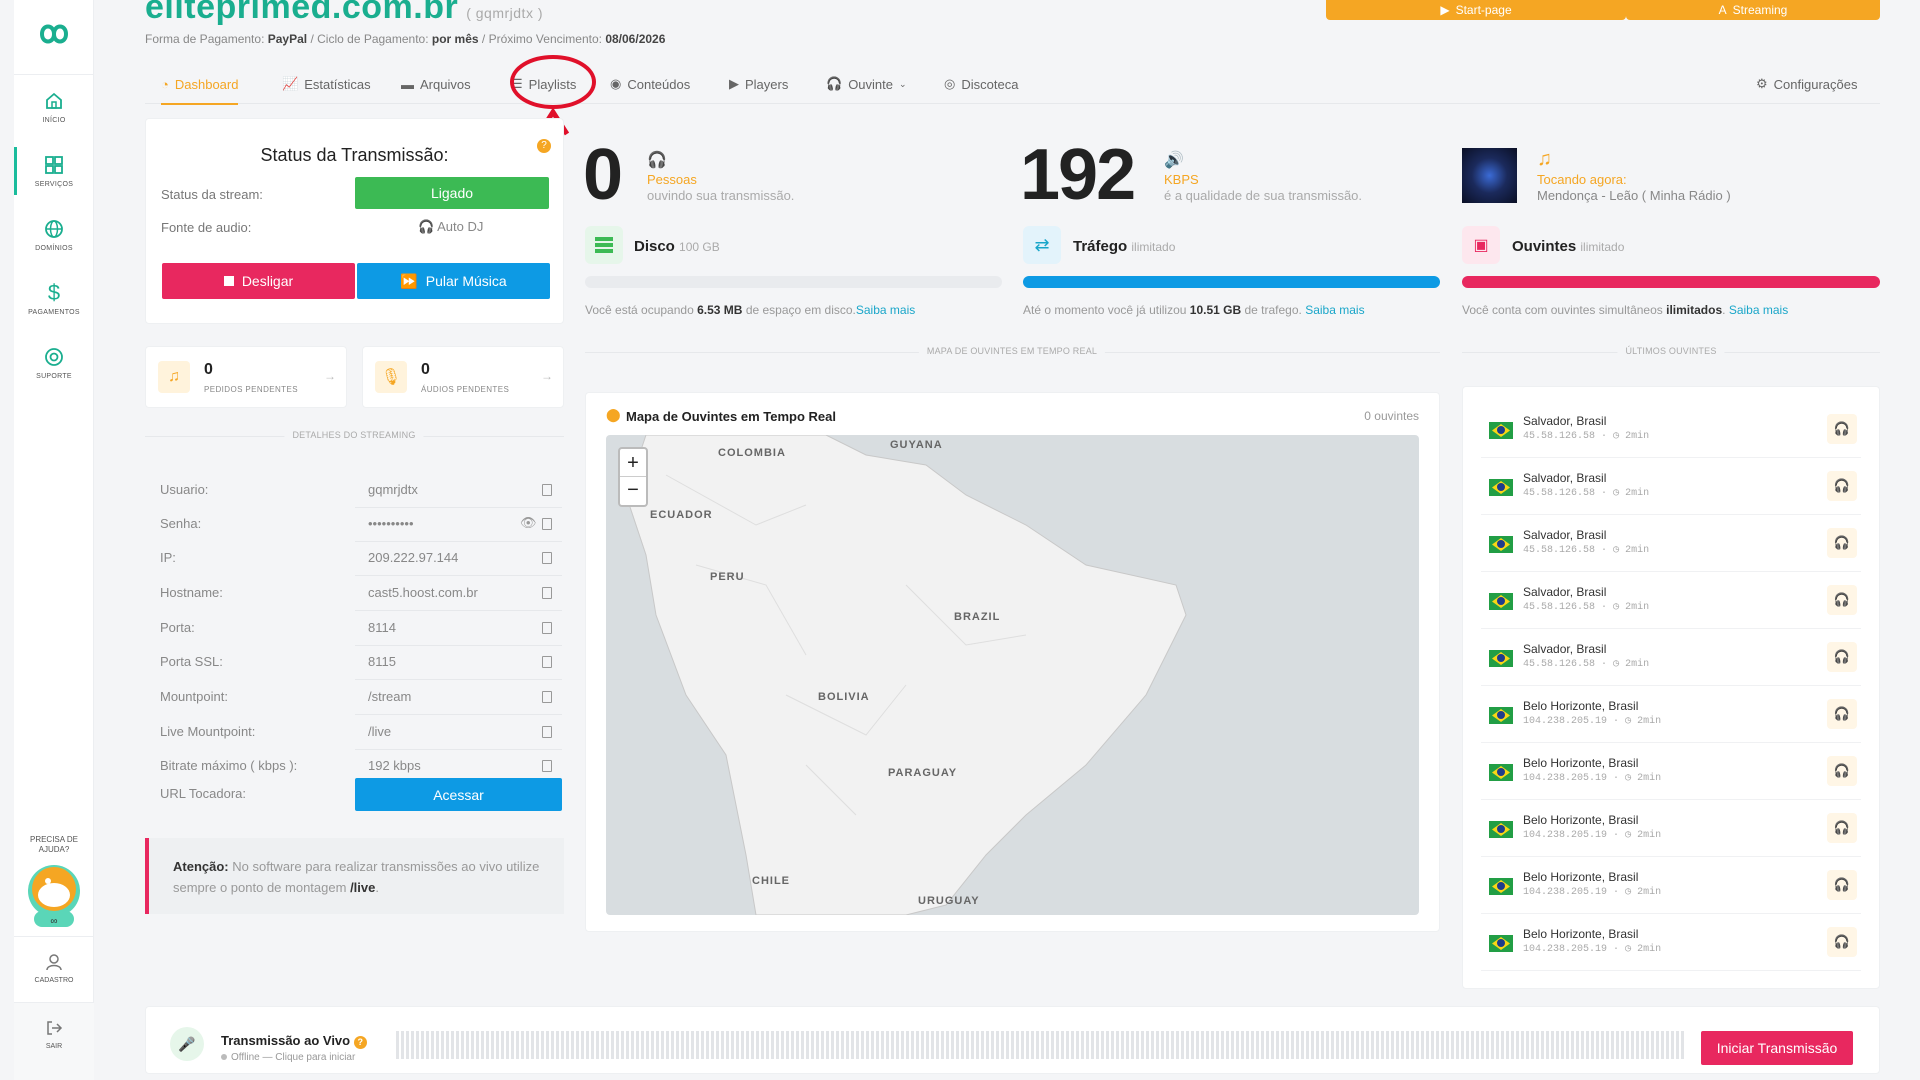 This screenshot has height=1080, width=1920. What do you see at coordinates (650, 84) in the screenshot?
I see `tab-conteudos: ◉ Conteúdos` at bounding box center [650, 84].